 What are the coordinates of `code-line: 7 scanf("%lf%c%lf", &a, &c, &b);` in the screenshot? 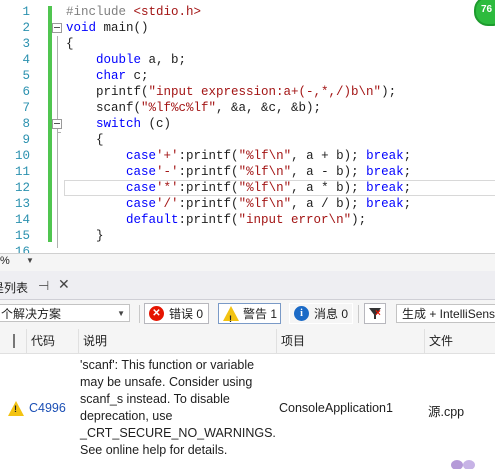 It's located at (247, 108).